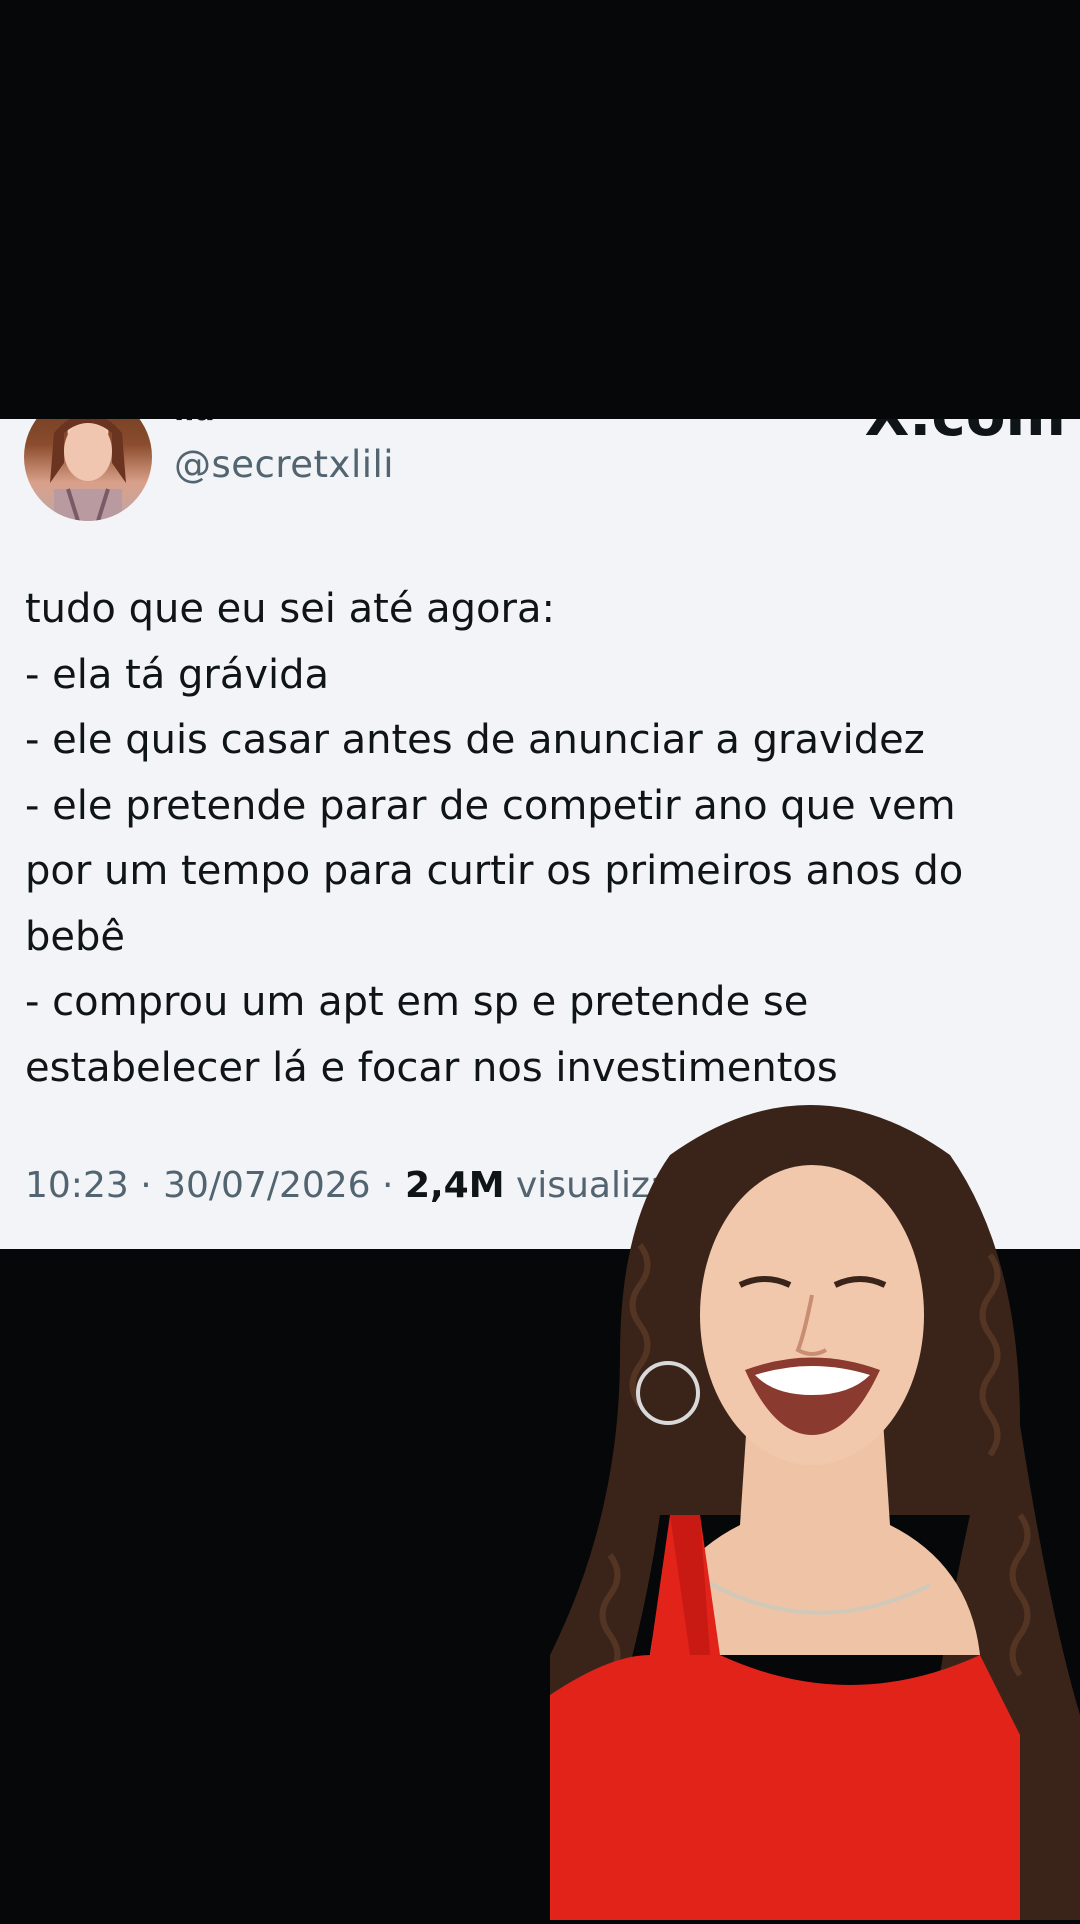 The height and width of the screenshot is (1924, 1080). What do you see at coordinates (431, 1067) in the screenshot?
I see `tweet-text-line: estabelecer lá e focar nos investimentos` at bounding box center [431, 1067].